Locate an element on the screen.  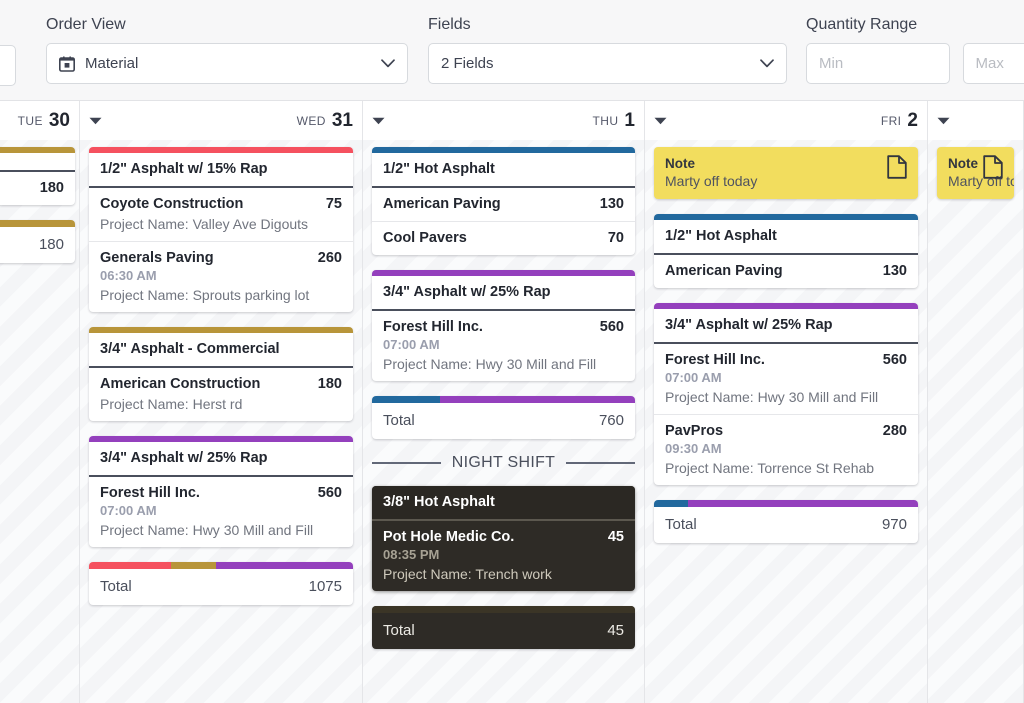
material-card: 180 is located at coordinates (37, 176).